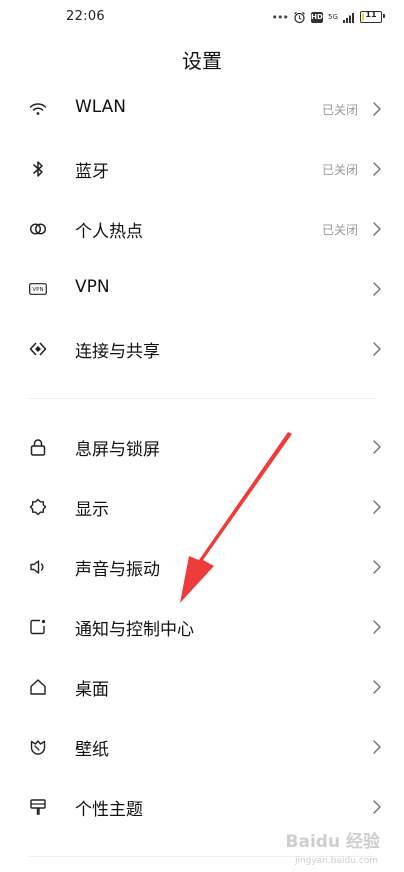  Describe the element at coordinates (202, 289) in the screenshot. I see `setting-item-vpn: VPN VPN` at that location.